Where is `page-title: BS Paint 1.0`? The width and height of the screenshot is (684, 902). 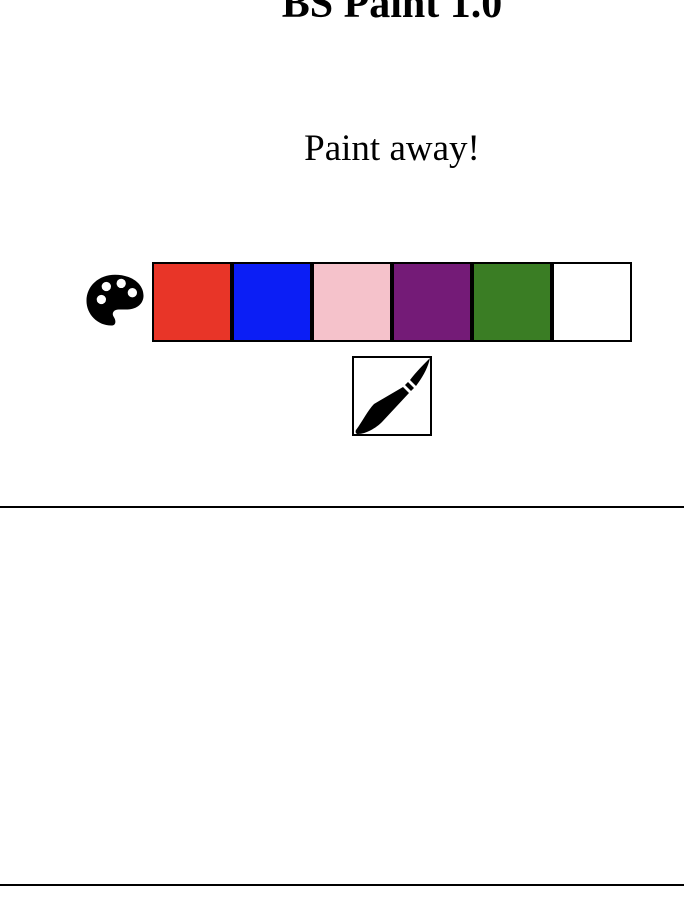
page-title: BS Paint 1.0 is located at coordinates (392, 13).